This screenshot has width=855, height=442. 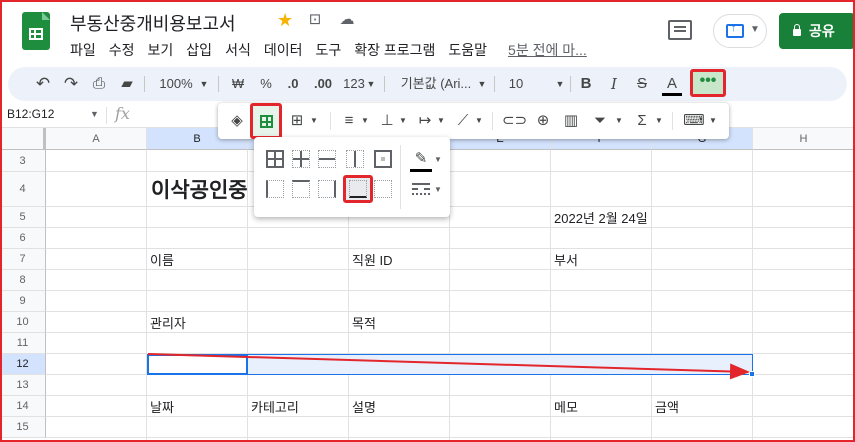 What do you see at coordinates (273, 406) in the screenshot?
I see `cell-c14: 카테고리` at bounding box center [273, 406].